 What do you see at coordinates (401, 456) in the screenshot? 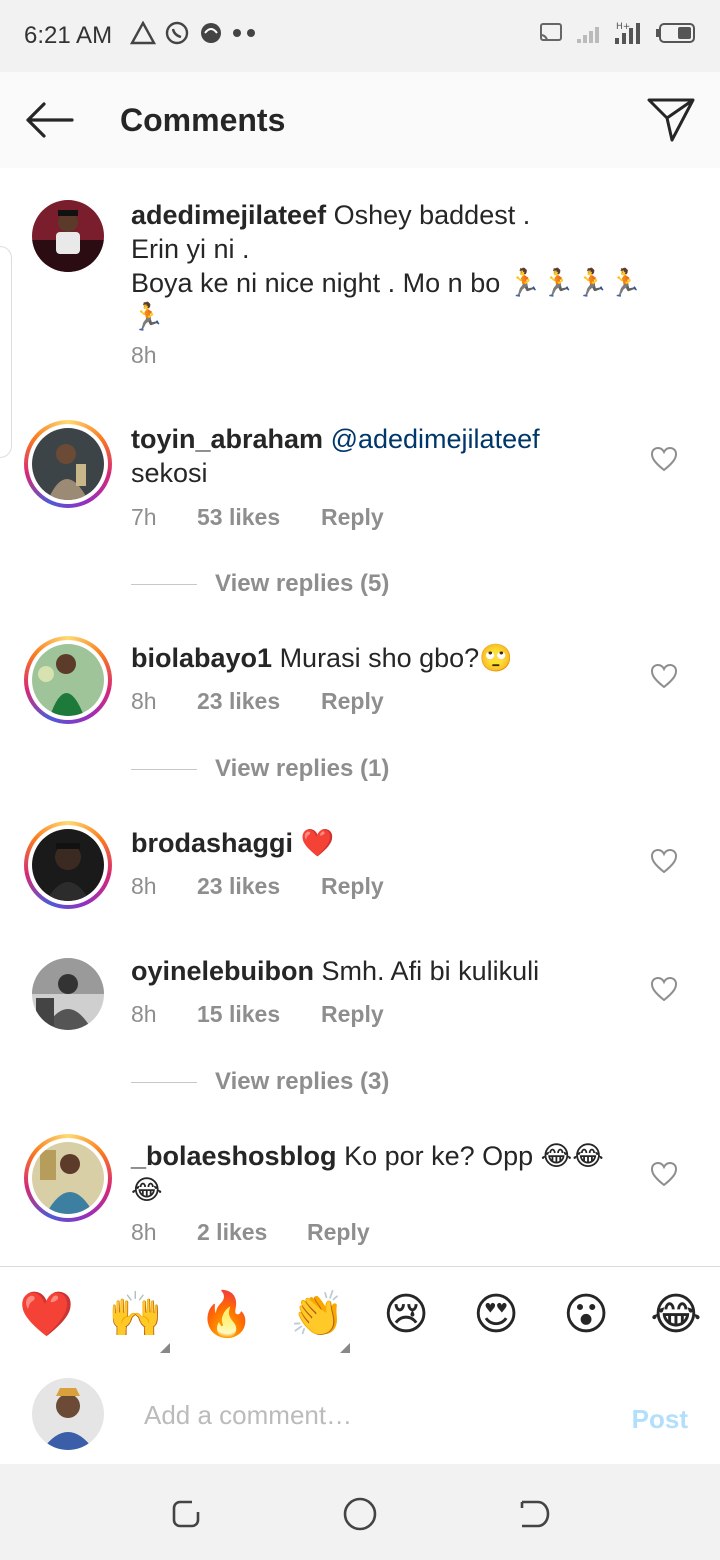
I see `comment-text: toyin_abraham @adedimejilateef sekosi` at bounding box center [401, 456].